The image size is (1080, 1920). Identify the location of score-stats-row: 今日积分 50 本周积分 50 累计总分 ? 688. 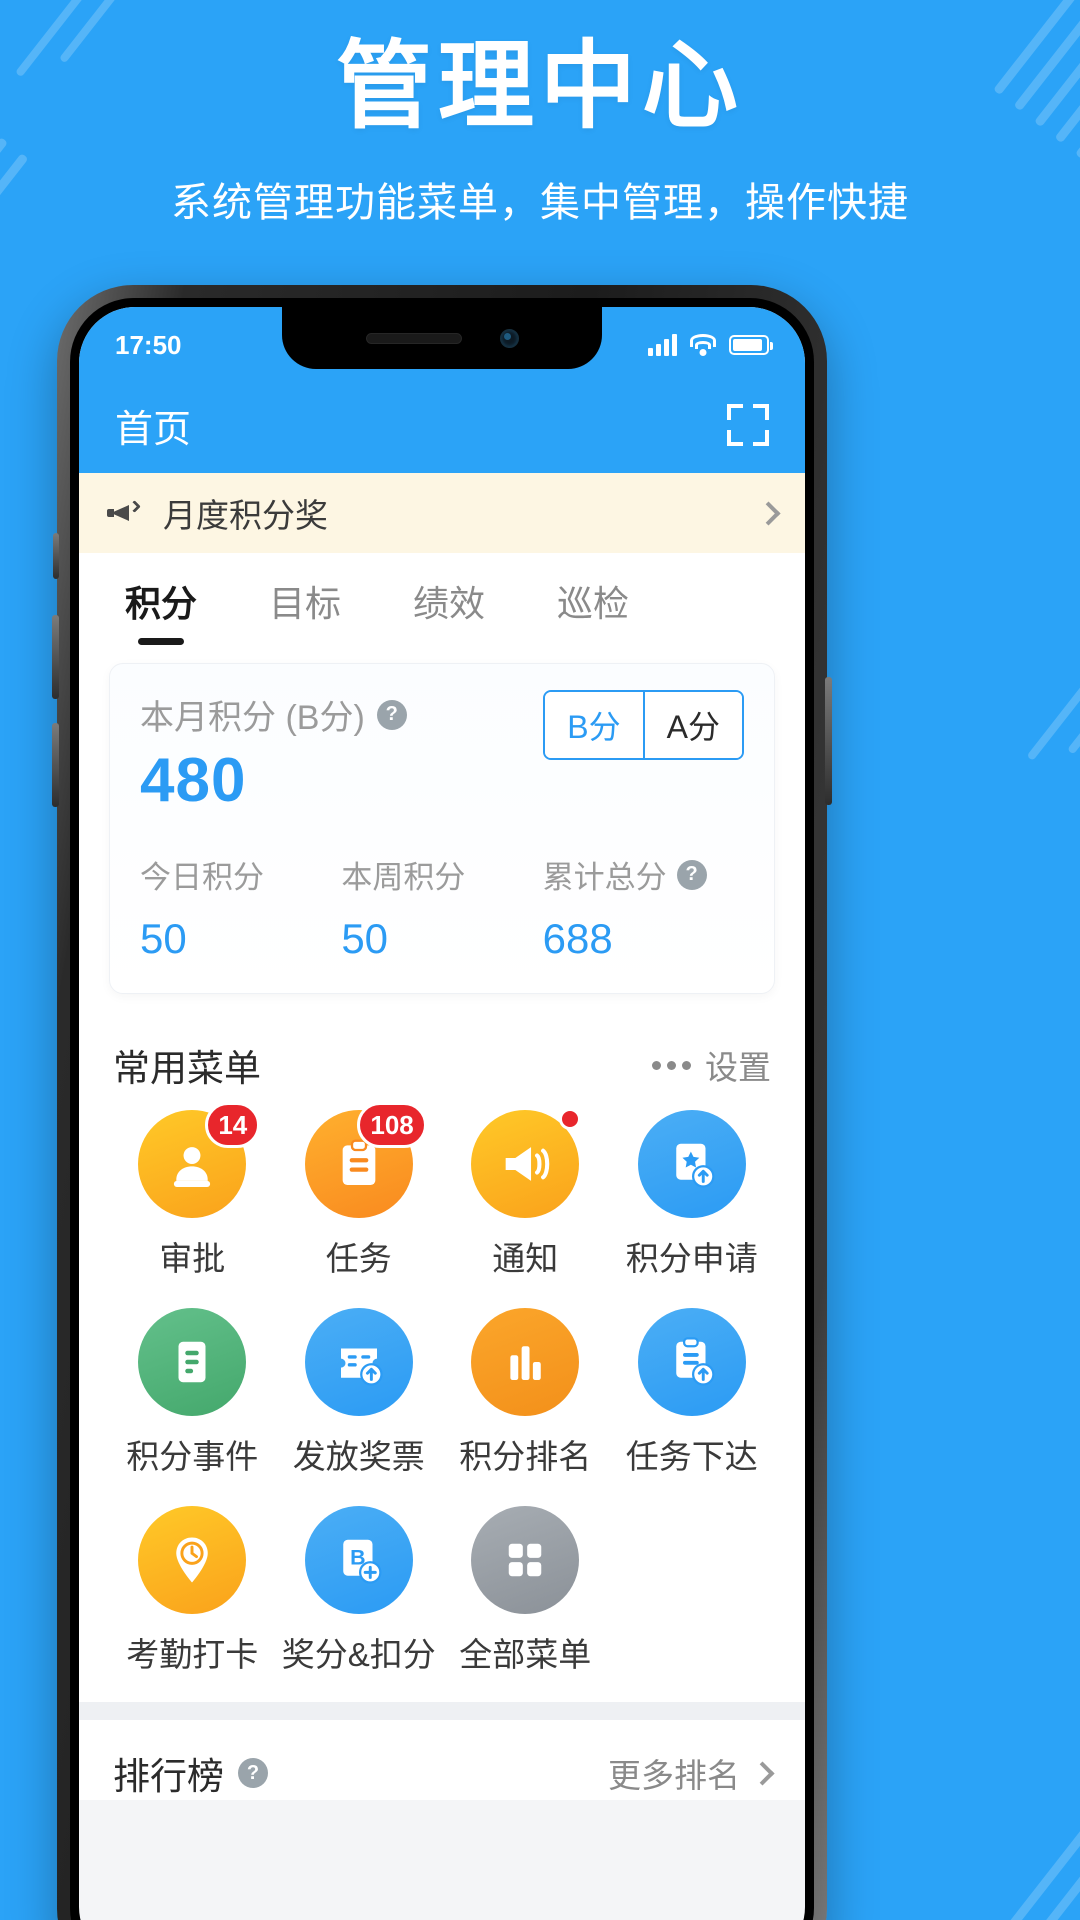
(442, 907).